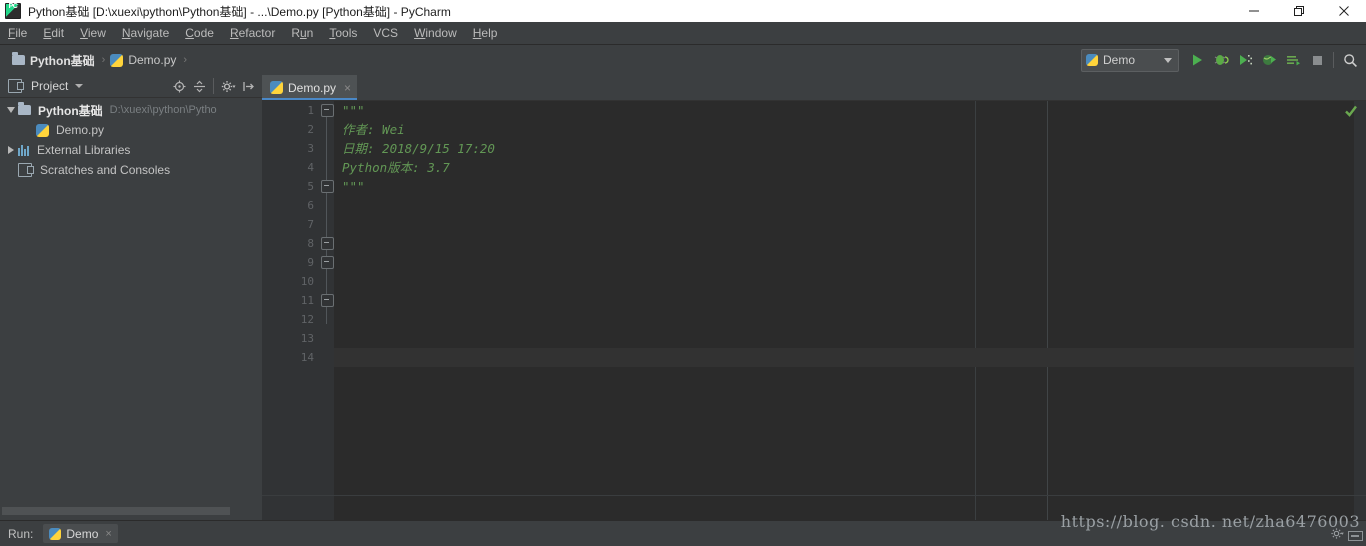 This screenshot has height=546, width=1366. I want to click on project-panel-tools, so click(213, 86).